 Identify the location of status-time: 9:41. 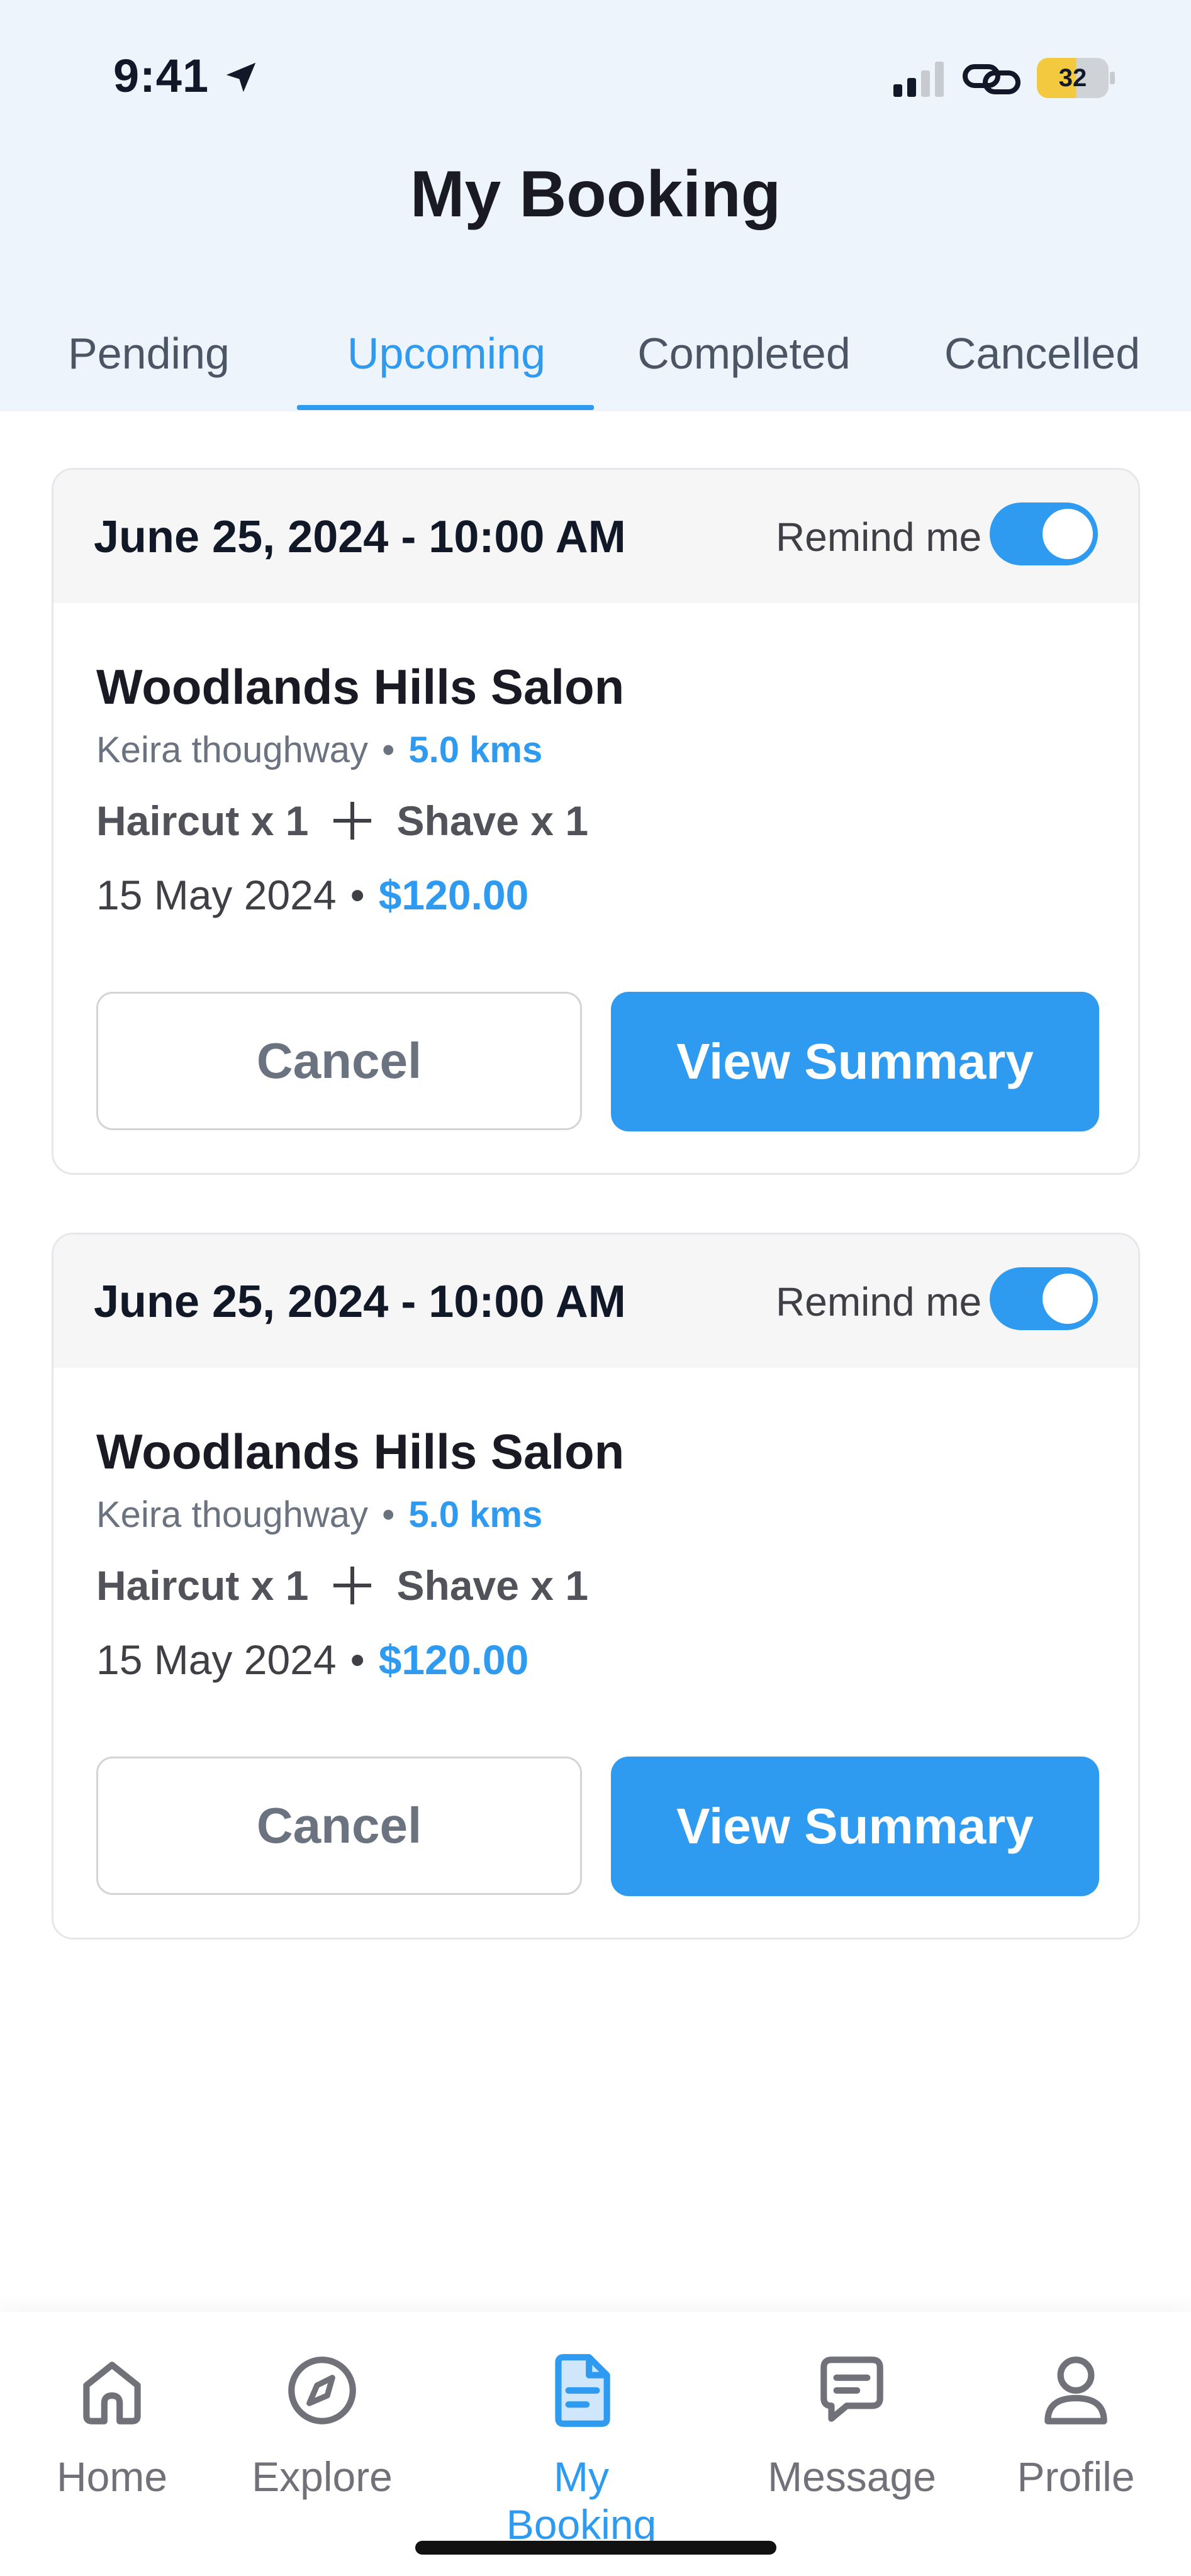
(161, 76).